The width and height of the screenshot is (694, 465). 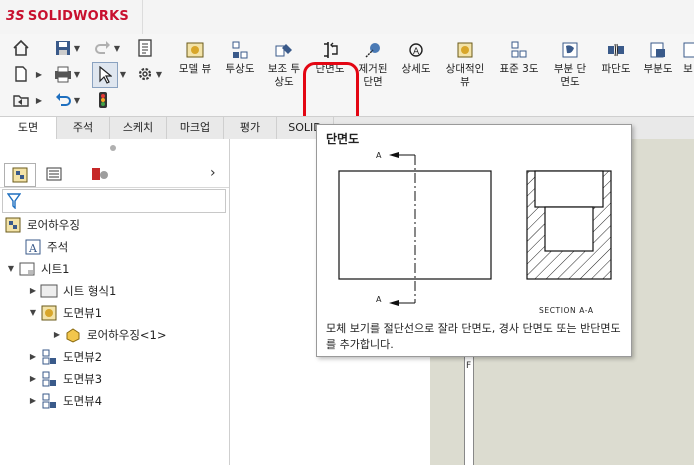 What do you see at coordinates (127, 335) in the screenshot?
I see `tree-item-label: 로어하우징<1>` at bounding box center [127, 335].